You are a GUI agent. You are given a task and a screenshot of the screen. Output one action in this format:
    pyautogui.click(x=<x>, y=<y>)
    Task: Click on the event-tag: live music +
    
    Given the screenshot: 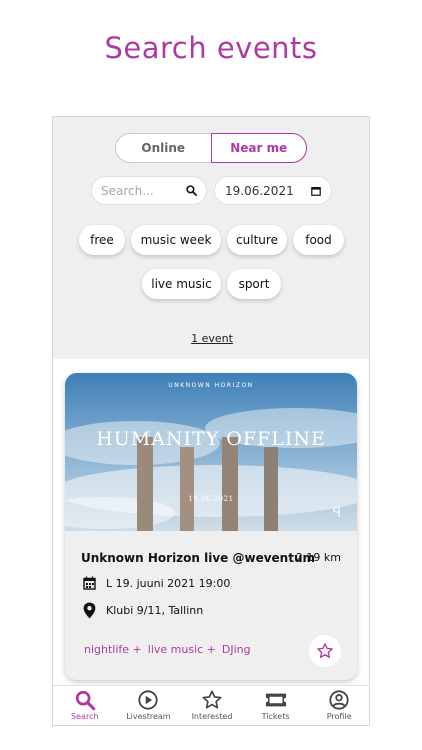 What is the action you would take?
    pyautogui.click(x=182, y=649)
    